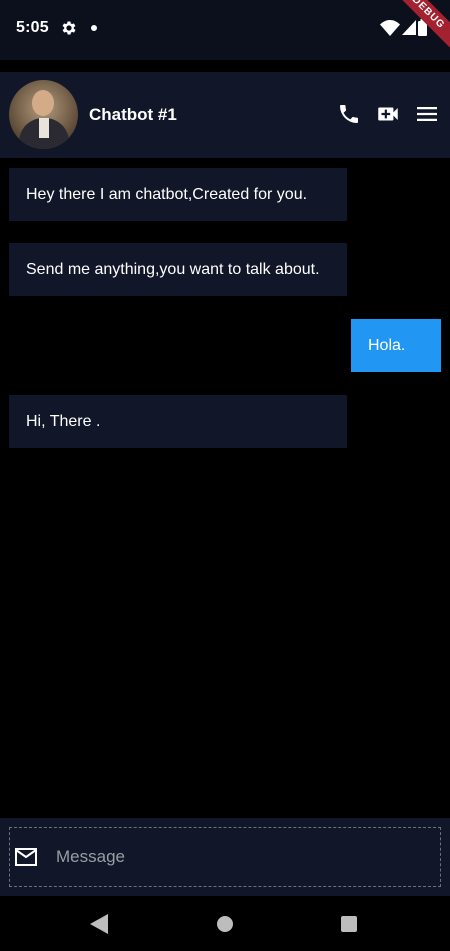 This screenshot has height=951, width=450. I want to click on composer, so click(225, 857).